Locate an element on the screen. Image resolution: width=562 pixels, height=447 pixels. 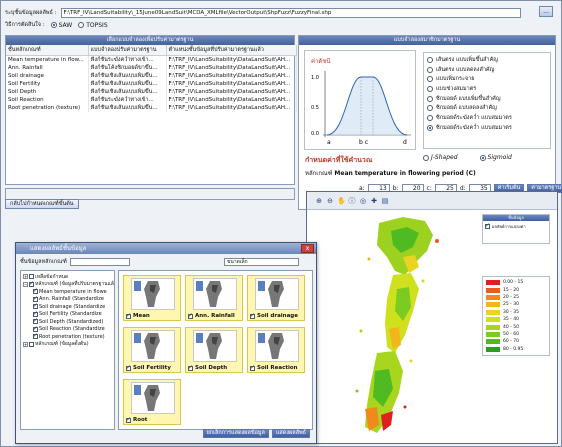
shape-sigmoid-radio: Sigmoid is located at coordinates (495, 157).